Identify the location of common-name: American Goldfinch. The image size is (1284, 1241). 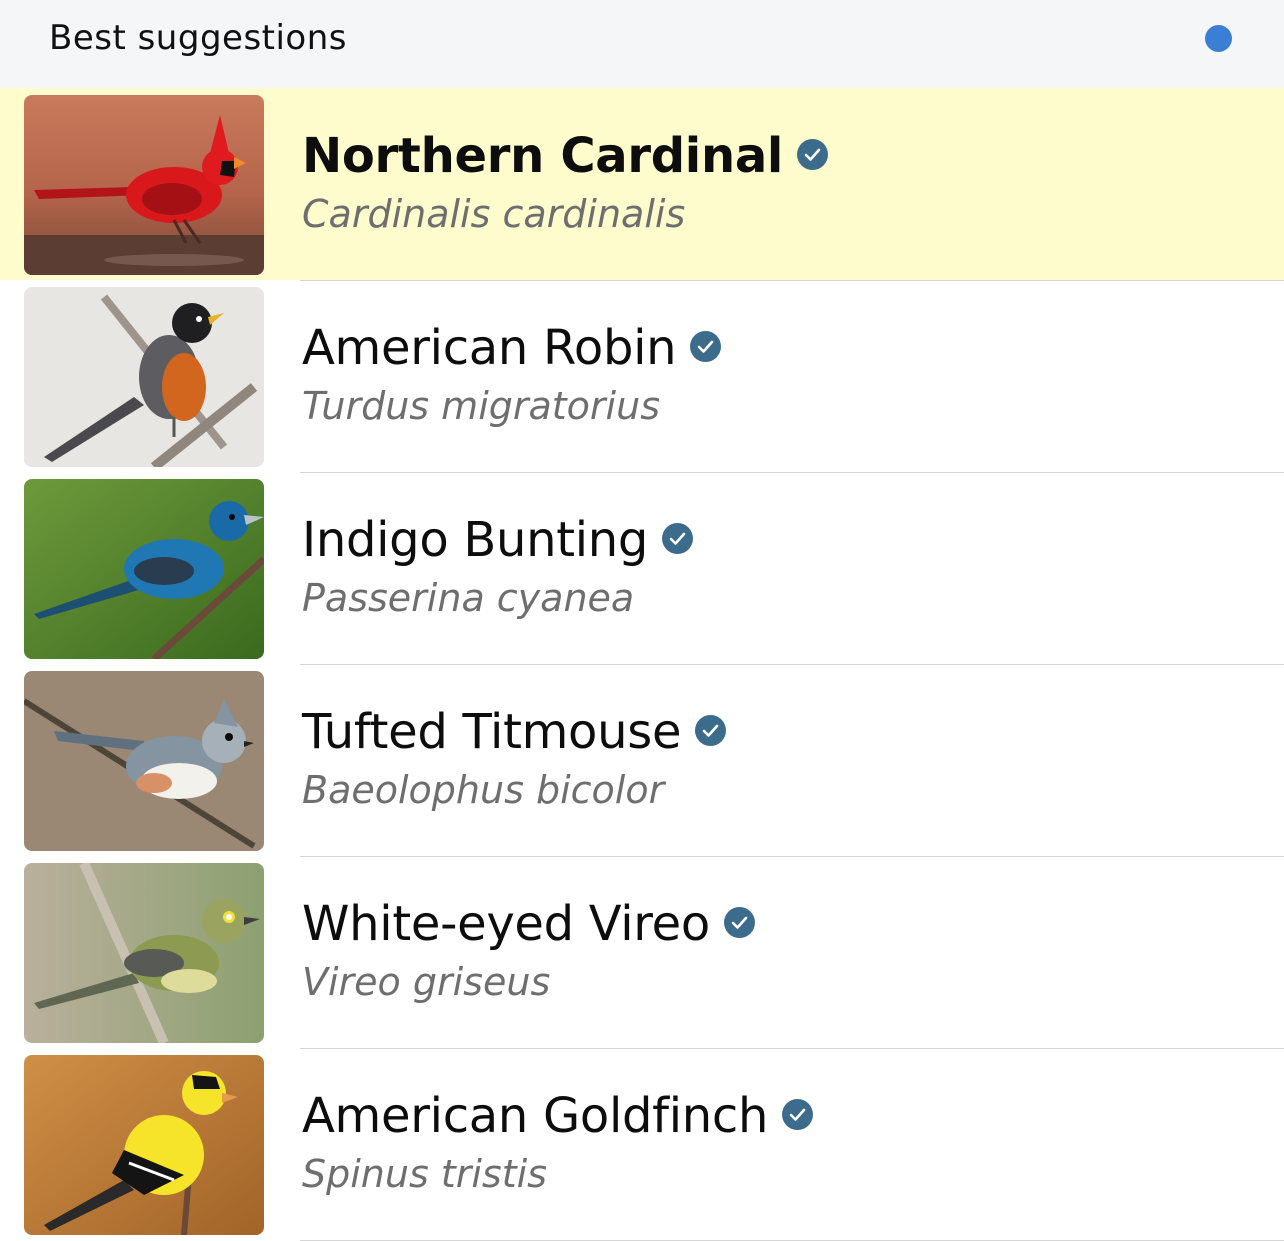
(558, 1116).